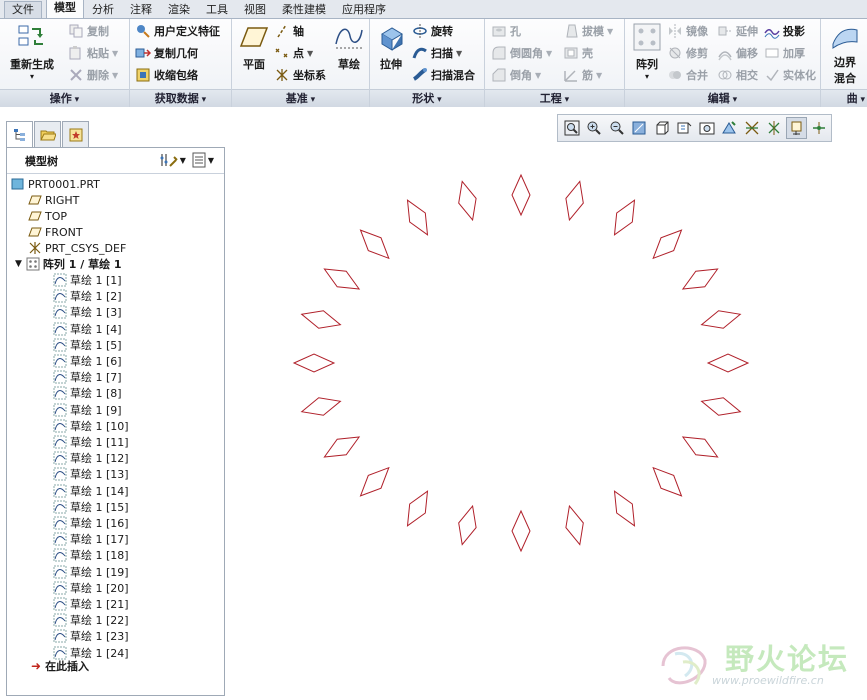 The image size is (867, 700). What do you see at coordinates (647, 51) in the screenshot?
I see `pattern-button: 阵列 ▾` at bounding box center [647, 51].